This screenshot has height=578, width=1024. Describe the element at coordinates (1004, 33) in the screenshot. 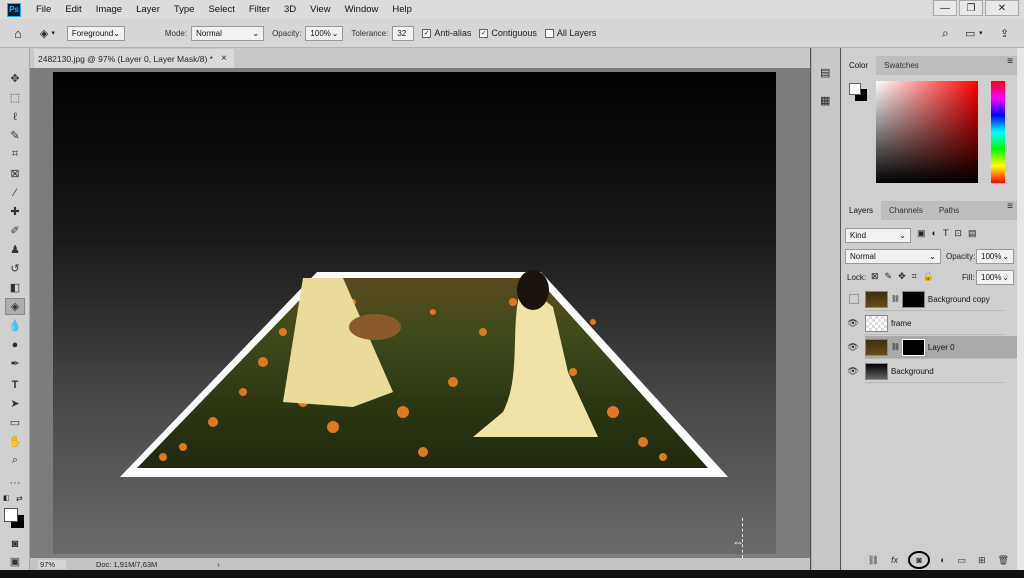

I see `share-icon: ⇪` at that location.